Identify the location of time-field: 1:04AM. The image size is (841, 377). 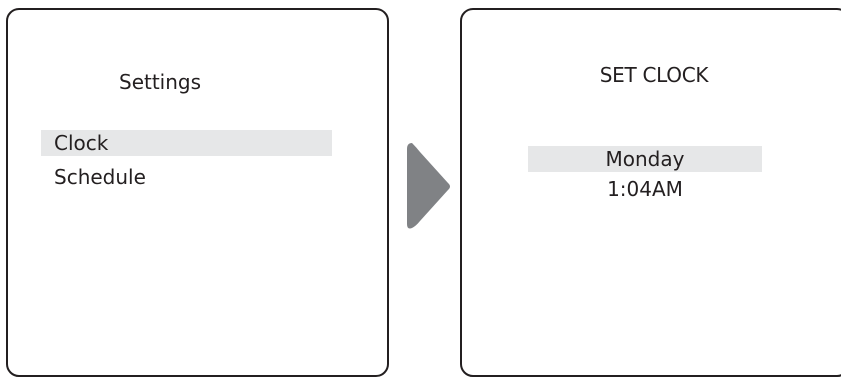
(645, 189).